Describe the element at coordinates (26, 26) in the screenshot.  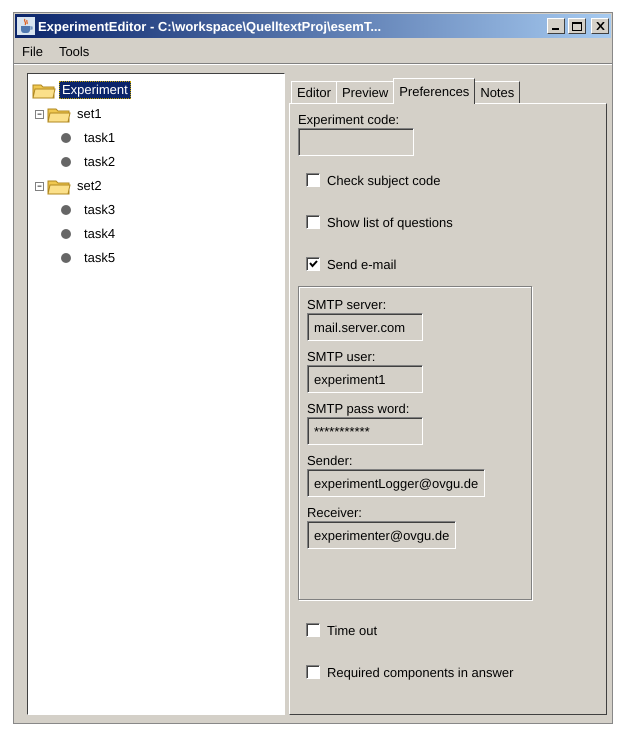
I see `coffee-cup-icon` at that location.